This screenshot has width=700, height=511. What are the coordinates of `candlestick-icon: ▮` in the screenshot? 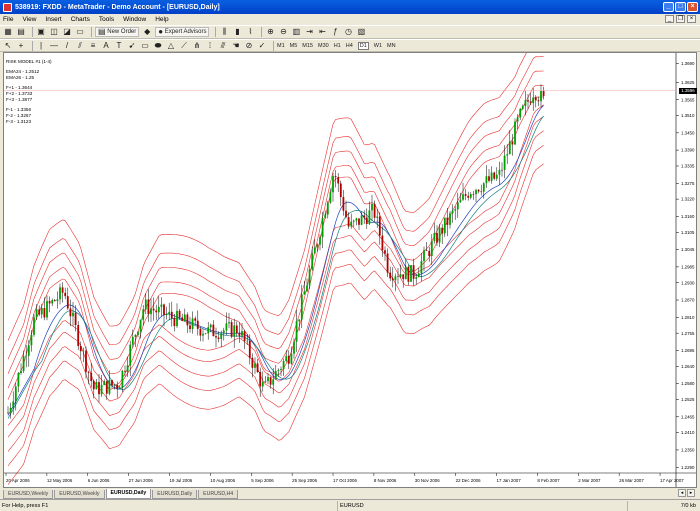 It's located at (237, 32).